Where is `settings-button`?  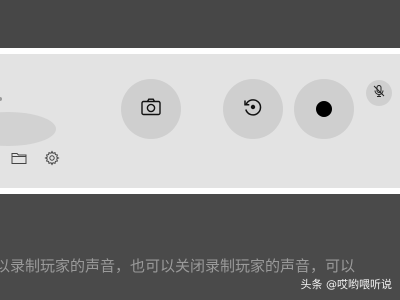 settings-button is located at coordinates (52, 160).